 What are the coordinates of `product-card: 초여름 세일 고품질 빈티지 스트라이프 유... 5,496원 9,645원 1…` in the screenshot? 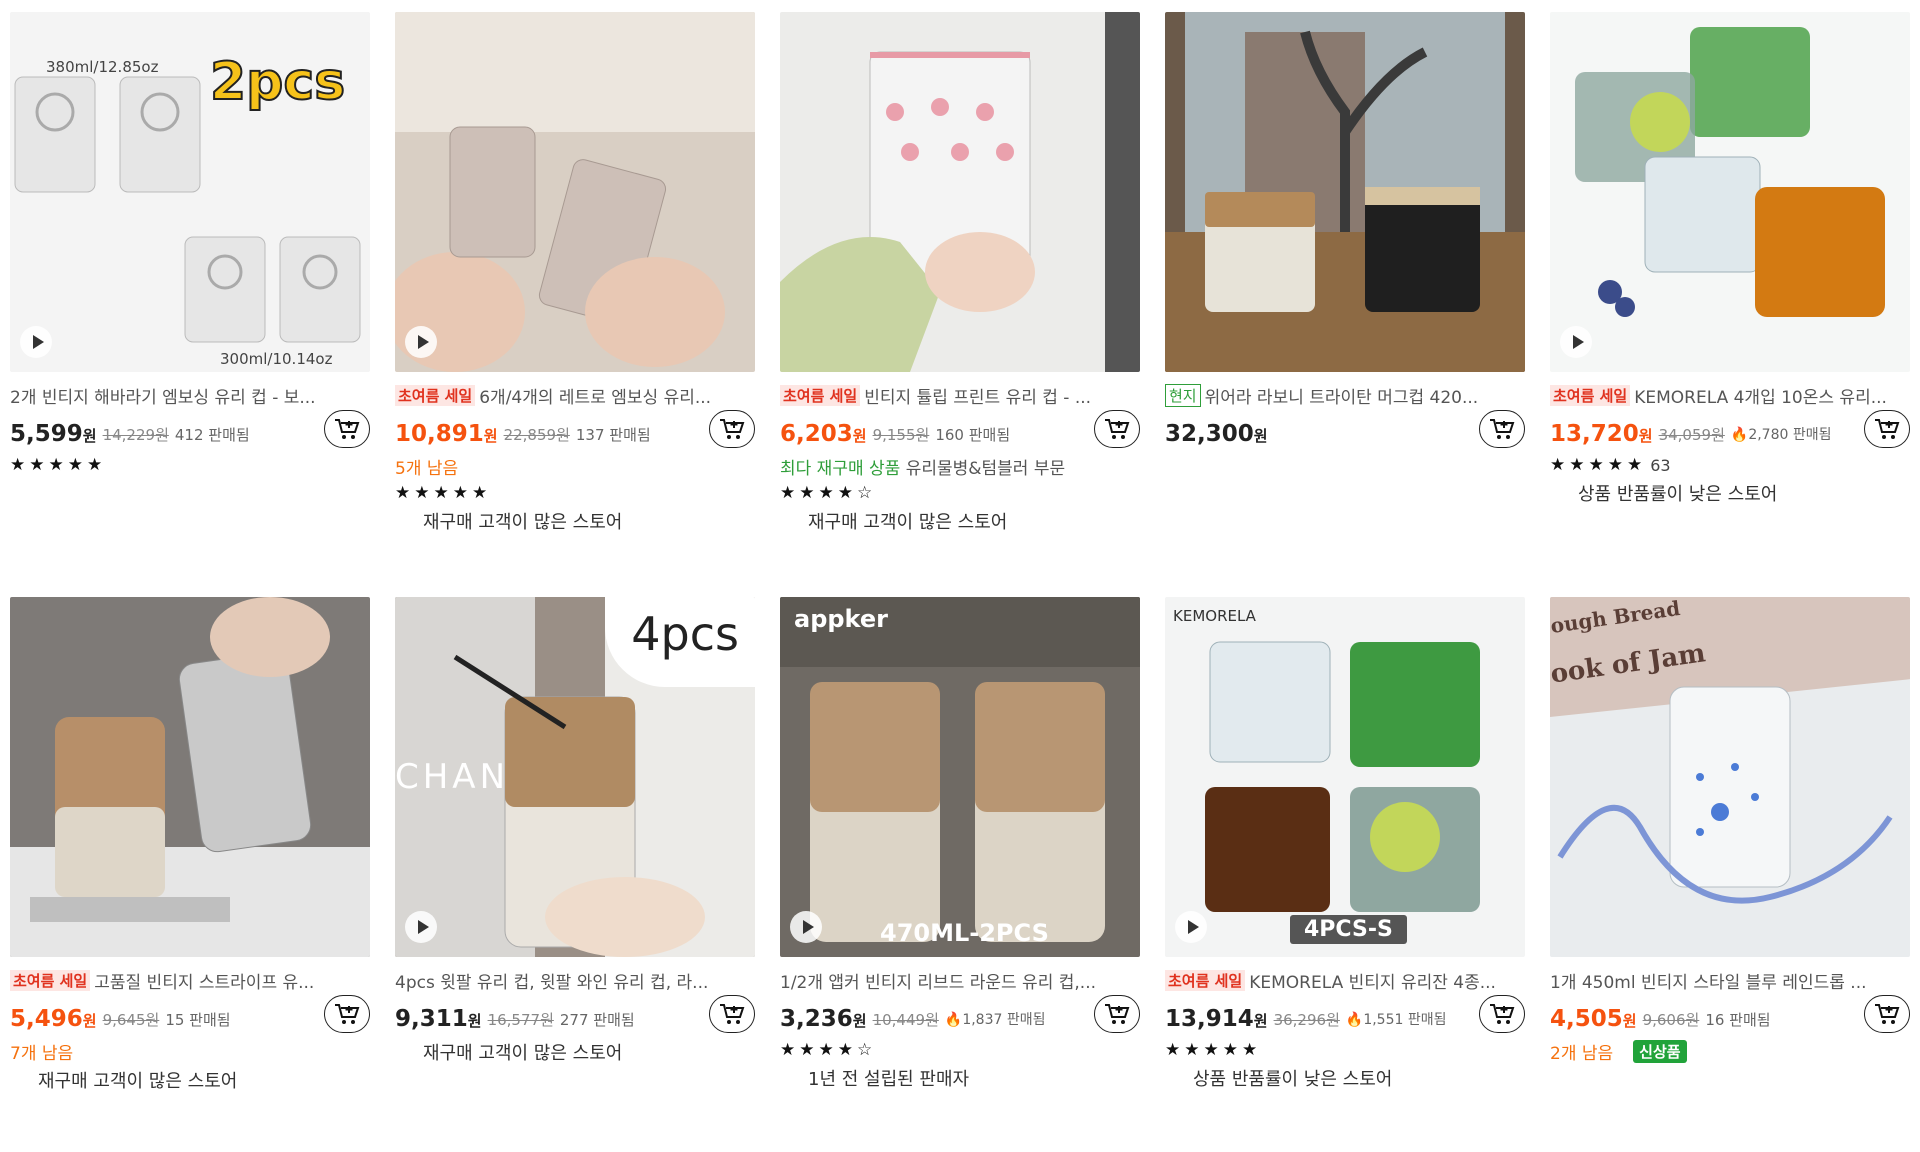 It's located at (190, 874).